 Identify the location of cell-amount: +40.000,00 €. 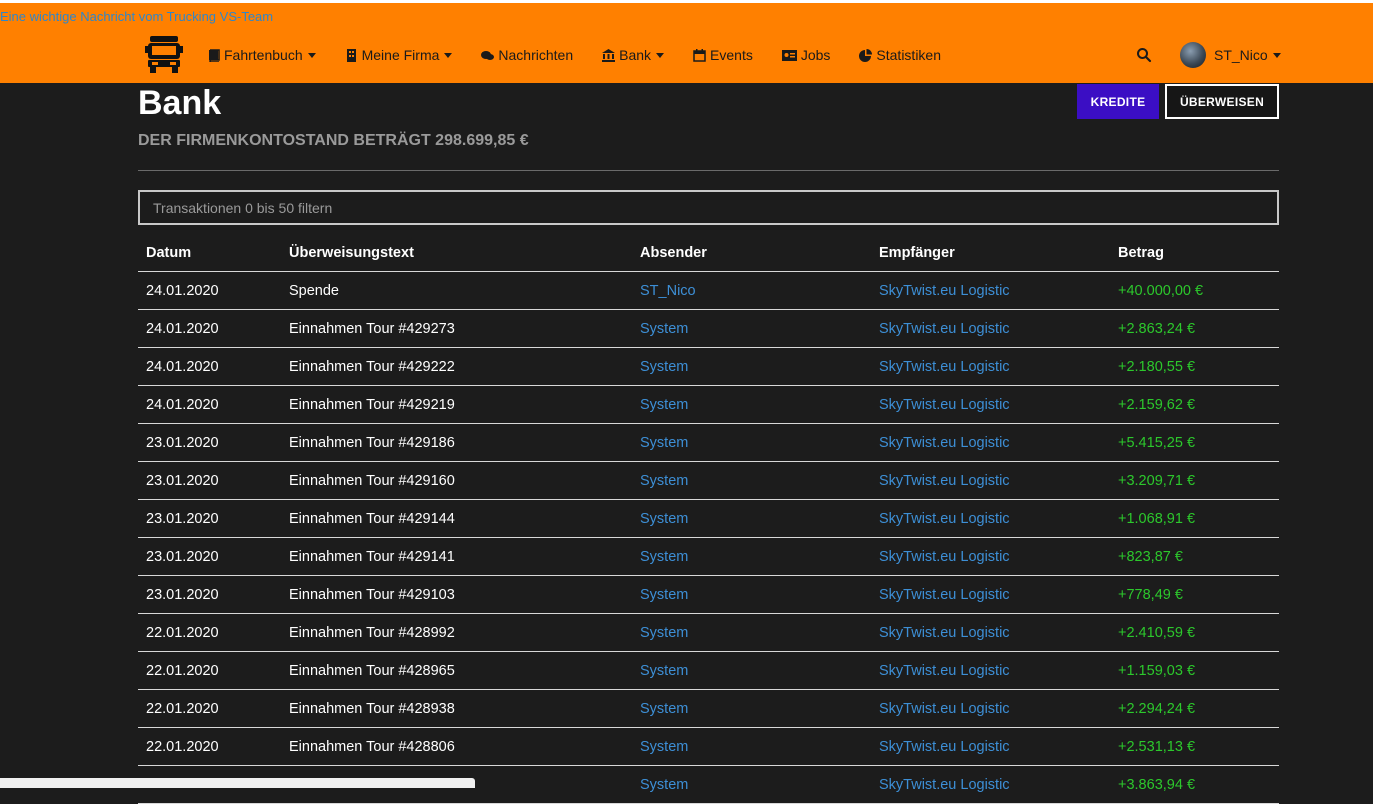
(1161, 291).